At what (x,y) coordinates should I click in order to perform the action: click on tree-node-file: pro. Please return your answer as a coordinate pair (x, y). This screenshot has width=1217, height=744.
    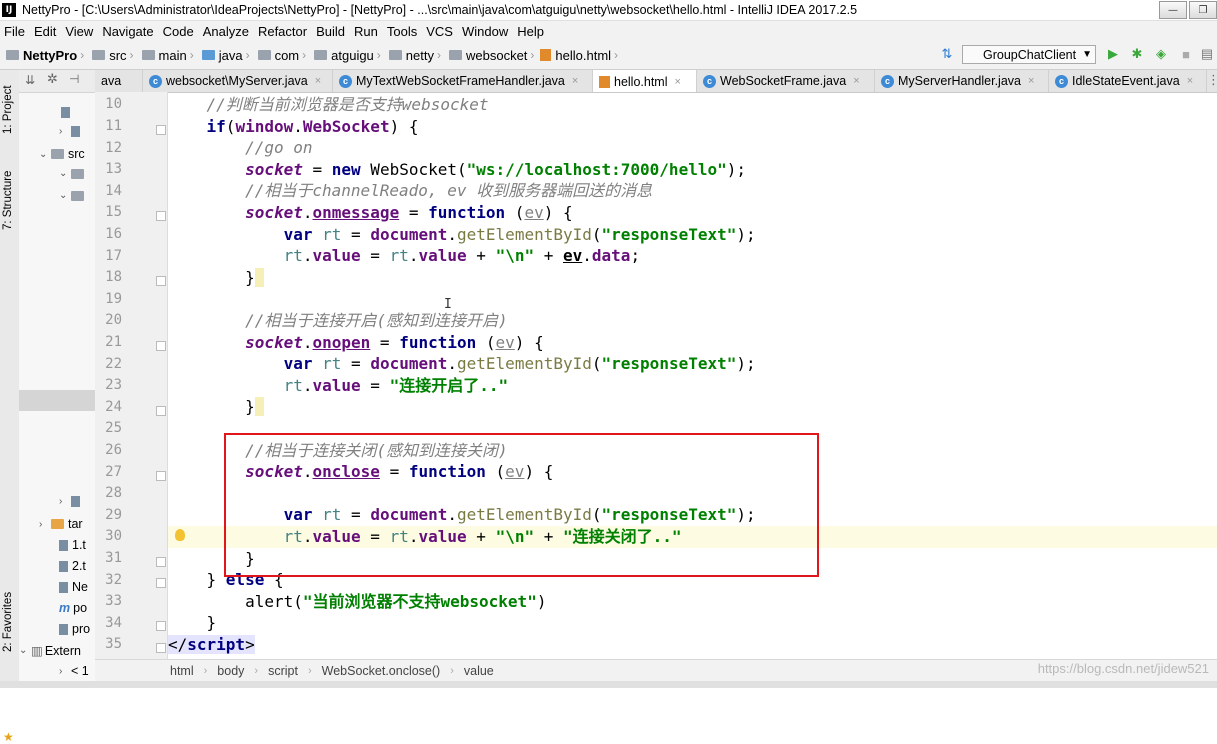
    Looking at the image, I should click on (74, 629).